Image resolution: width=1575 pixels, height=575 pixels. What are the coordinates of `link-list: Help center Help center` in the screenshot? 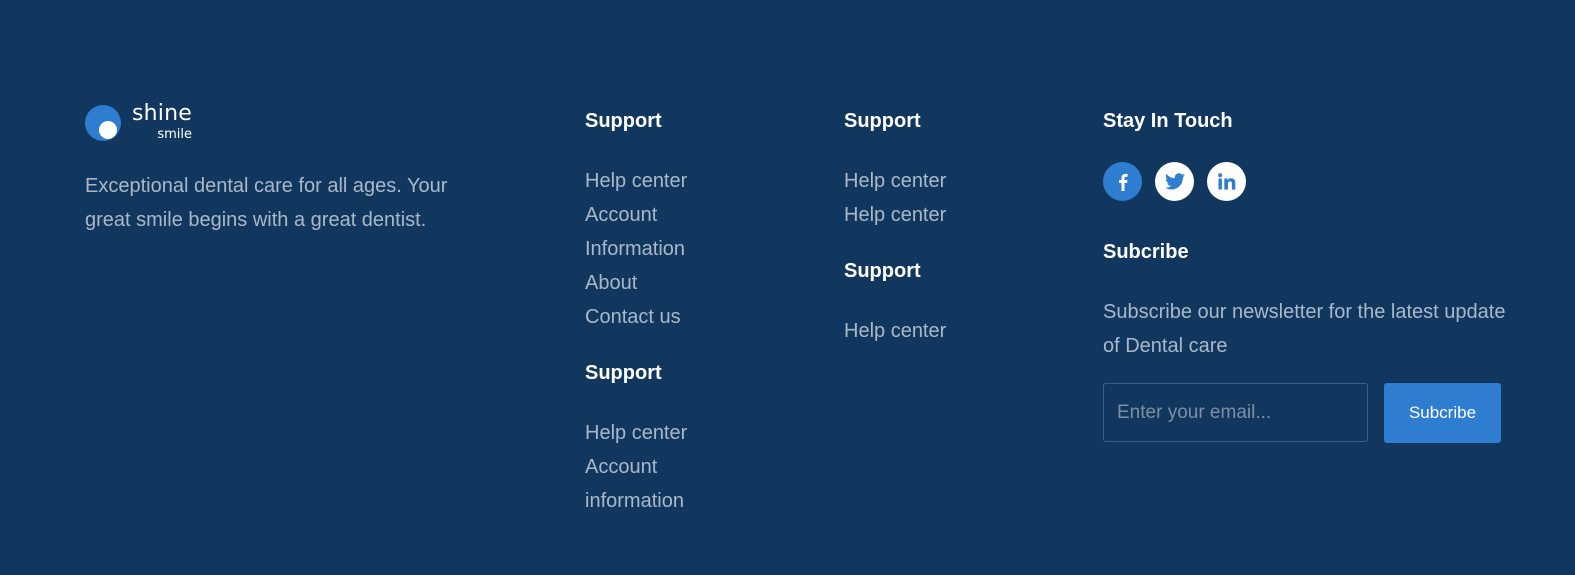 It's located at (895, 198).